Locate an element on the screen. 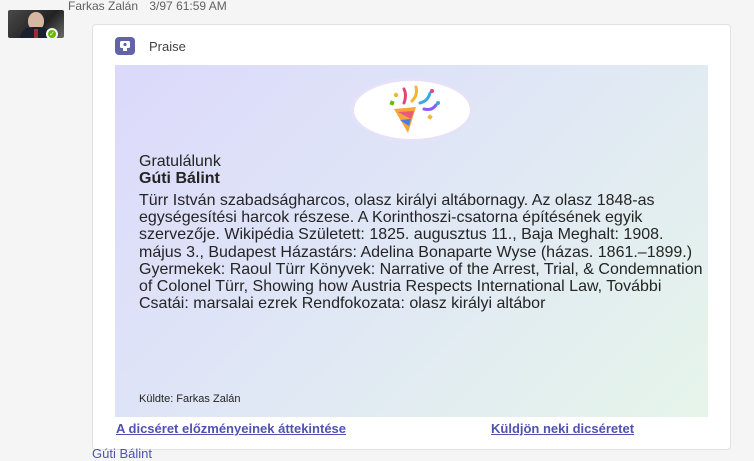  card-header: Praise is located at coordinates (150, 46).